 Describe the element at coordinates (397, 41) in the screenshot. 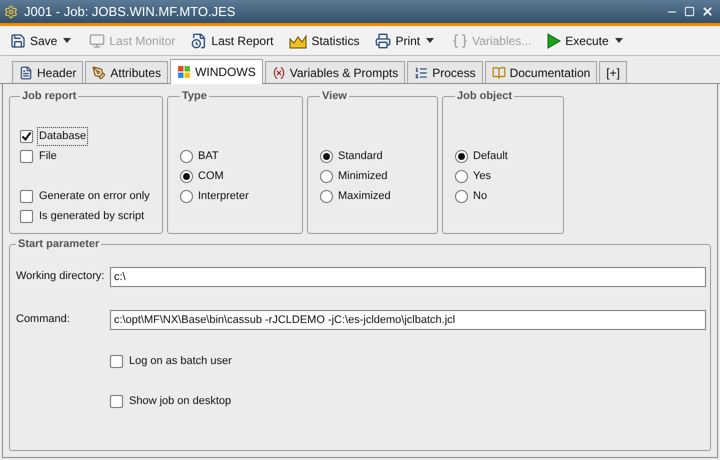

I see `toolbar-button: Print` at that location.